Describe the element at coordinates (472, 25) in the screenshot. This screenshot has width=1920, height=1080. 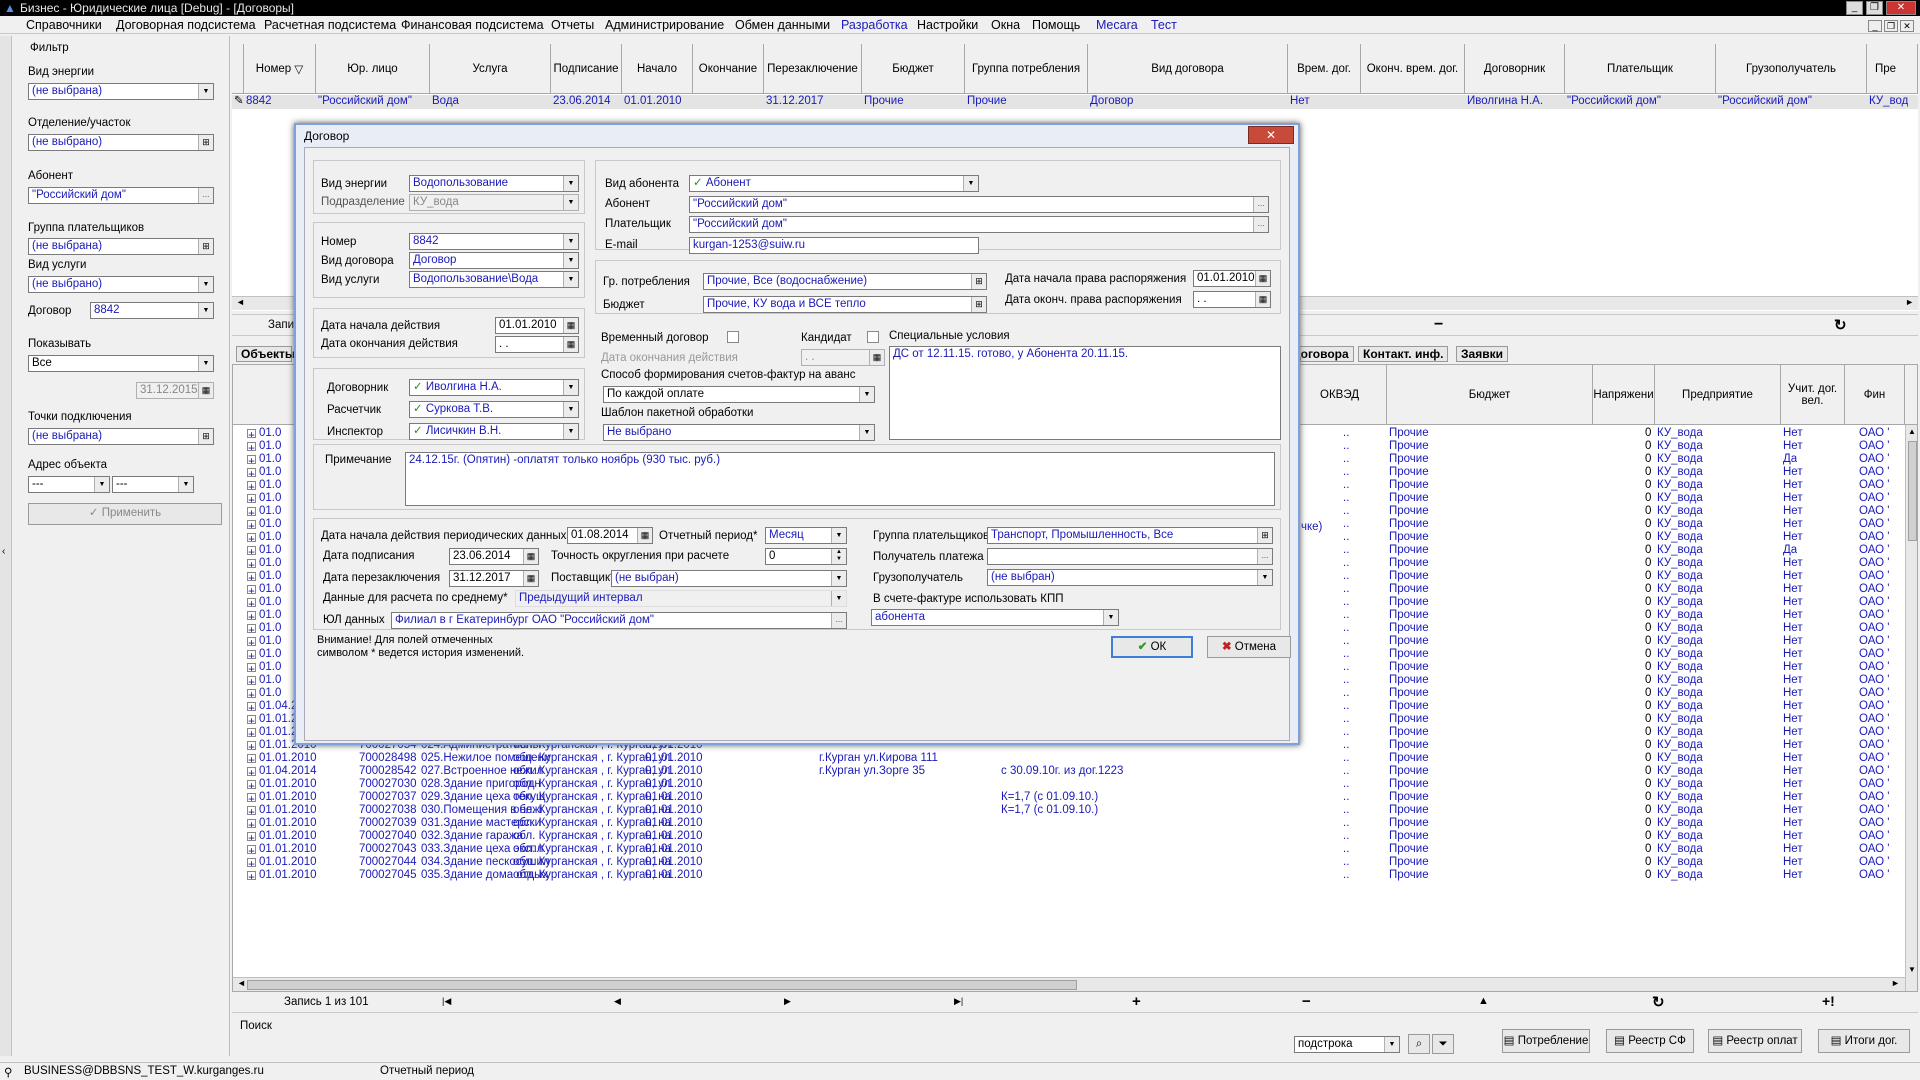
I see `menu-item-finance: Финансовая подсистема` at that location.